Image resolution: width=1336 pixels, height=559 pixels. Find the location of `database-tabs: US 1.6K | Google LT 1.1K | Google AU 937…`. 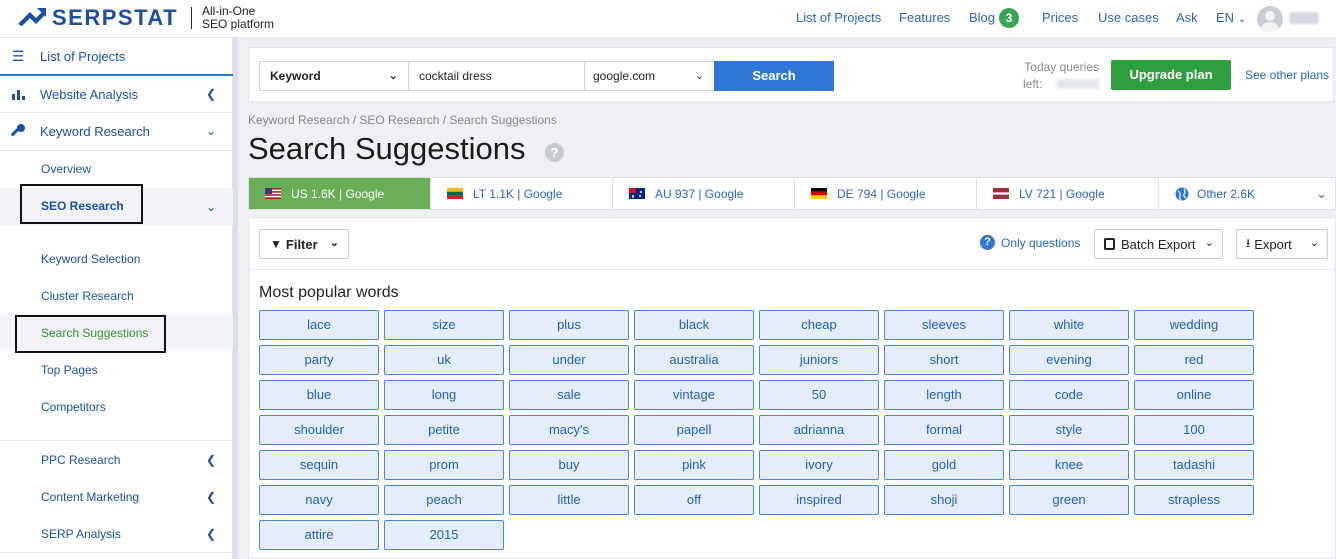

database-tabs: US 1.6K | Google LT 1.1K | Google AU 937… is located at coordinates (792, 193).